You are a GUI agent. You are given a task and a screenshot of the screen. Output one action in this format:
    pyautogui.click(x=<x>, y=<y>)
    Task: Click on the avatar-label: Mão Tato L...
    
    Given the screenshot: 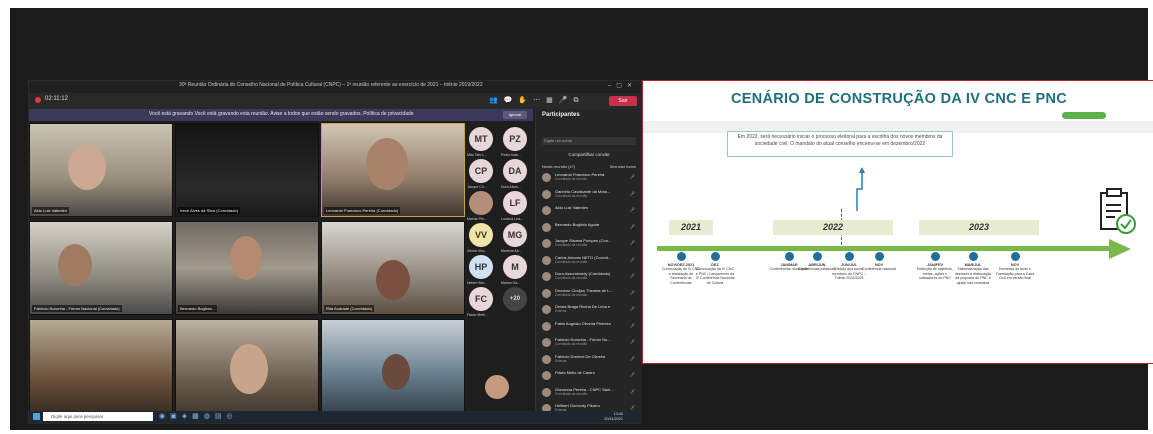 What is the action you would take?
    pyautogui.click(x=477, y=155)
    